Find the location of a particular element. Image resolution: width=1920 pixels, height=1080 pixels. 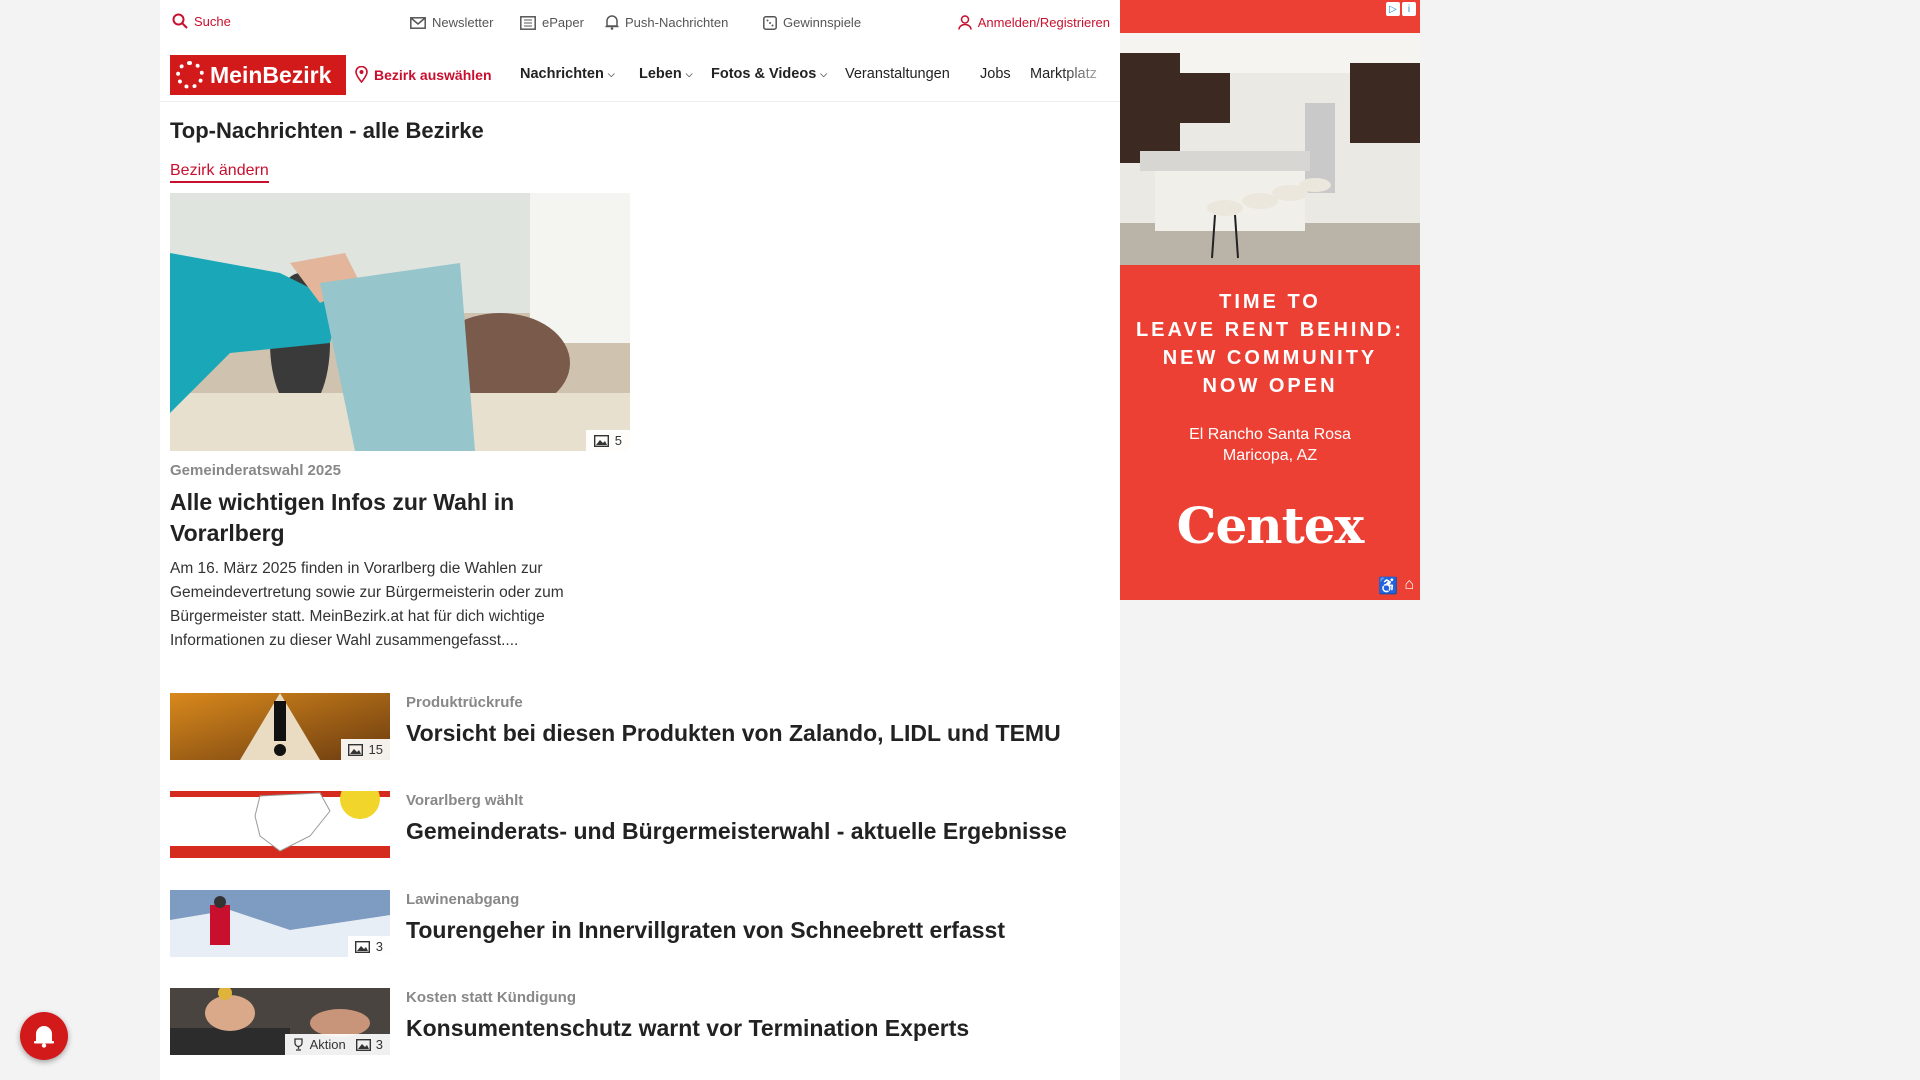

nav-item-fotos-videos: Fotos & Videos ⌵ is located at coordinates (769, 74).